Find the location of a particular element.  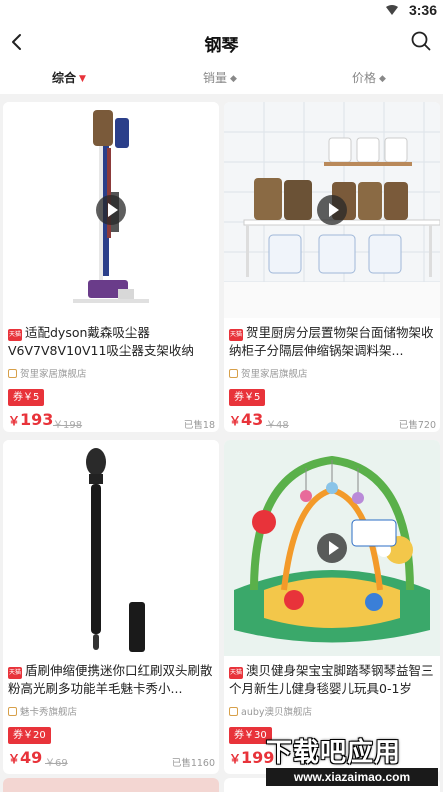

watermark: 下载吧应用 www.xiazaimao.com is located at coordinates (351, 760).